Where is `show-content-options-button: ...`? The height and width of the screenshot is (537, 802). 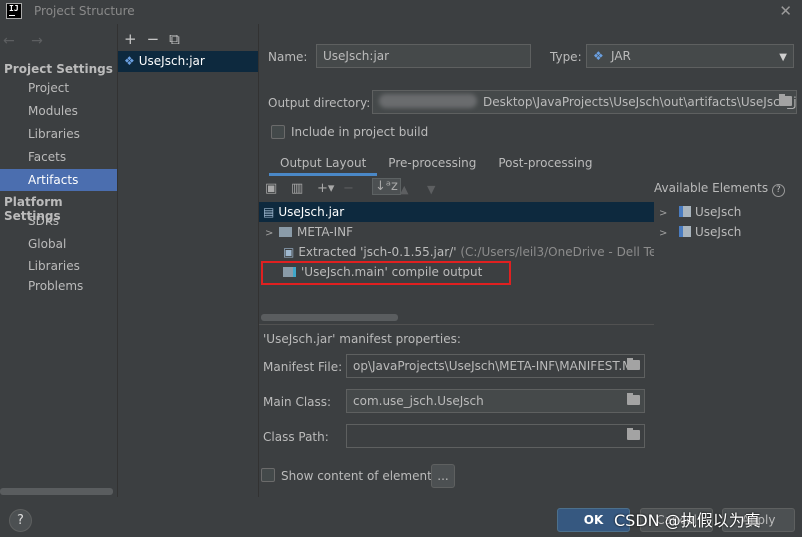
show-content-options-button: ... is located at coordinates (443, 476).